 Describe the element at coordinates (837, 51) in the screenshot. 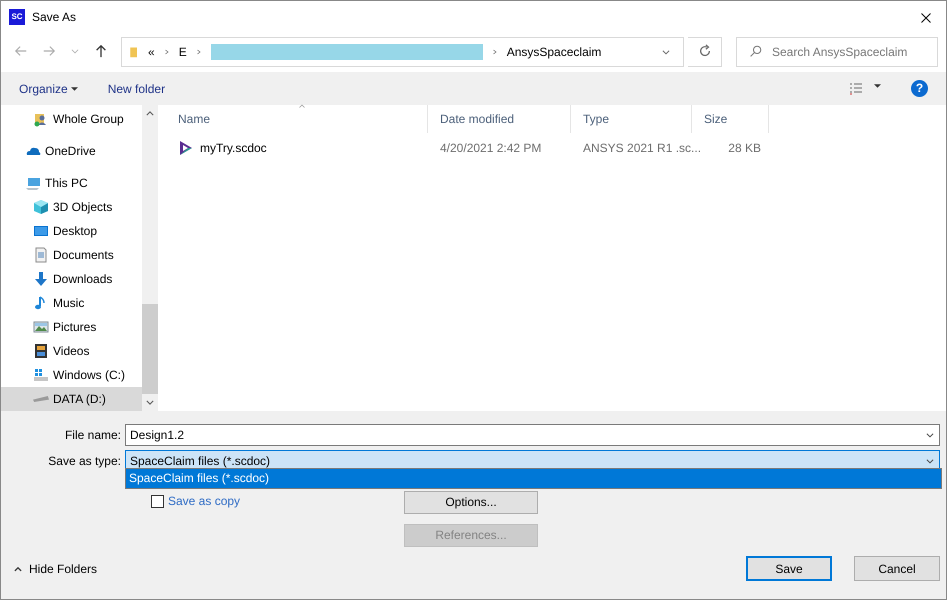

I see `search-box: Search AnsysSpaceclaim` at that location.